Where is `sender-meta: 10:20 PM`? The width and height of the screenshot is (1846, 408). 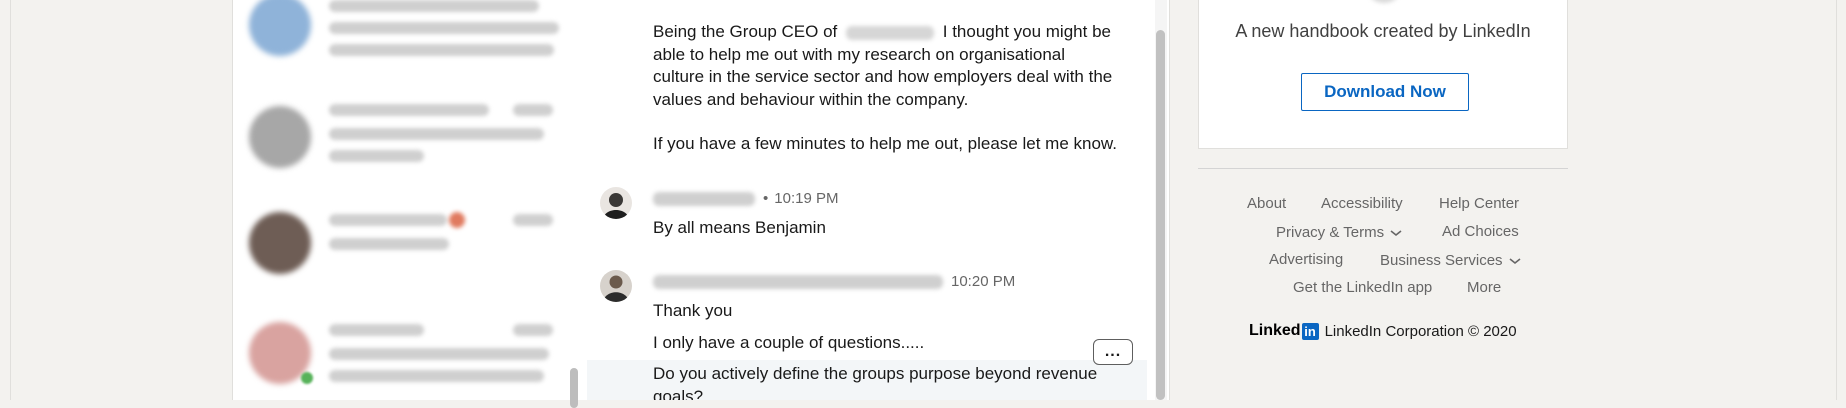
sender-meta: 10:20 PM is located at coordinates (834, 281).